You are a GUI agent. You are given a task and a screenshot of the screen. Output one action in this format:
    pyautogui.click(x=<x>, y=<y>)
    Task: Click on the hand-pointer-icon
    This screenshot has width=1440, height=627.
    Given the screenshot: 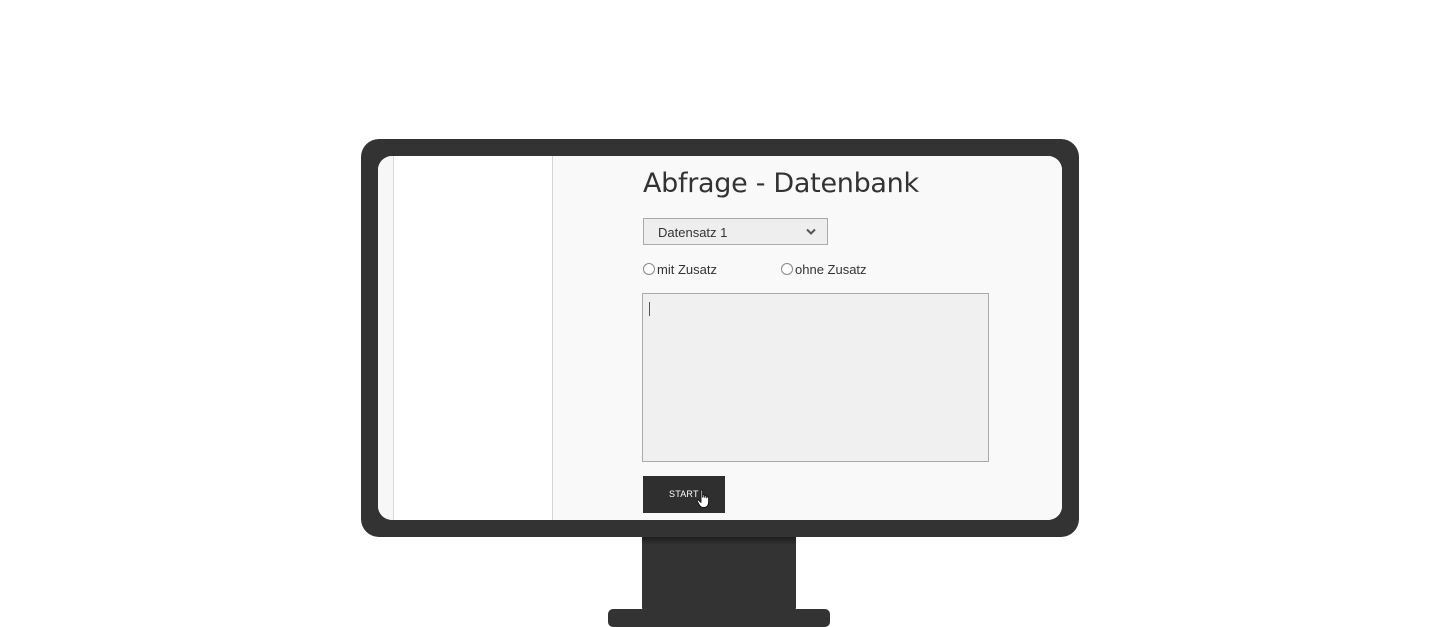 What is the action you would take?
    pyautogui.click(x=703, y=498)
    